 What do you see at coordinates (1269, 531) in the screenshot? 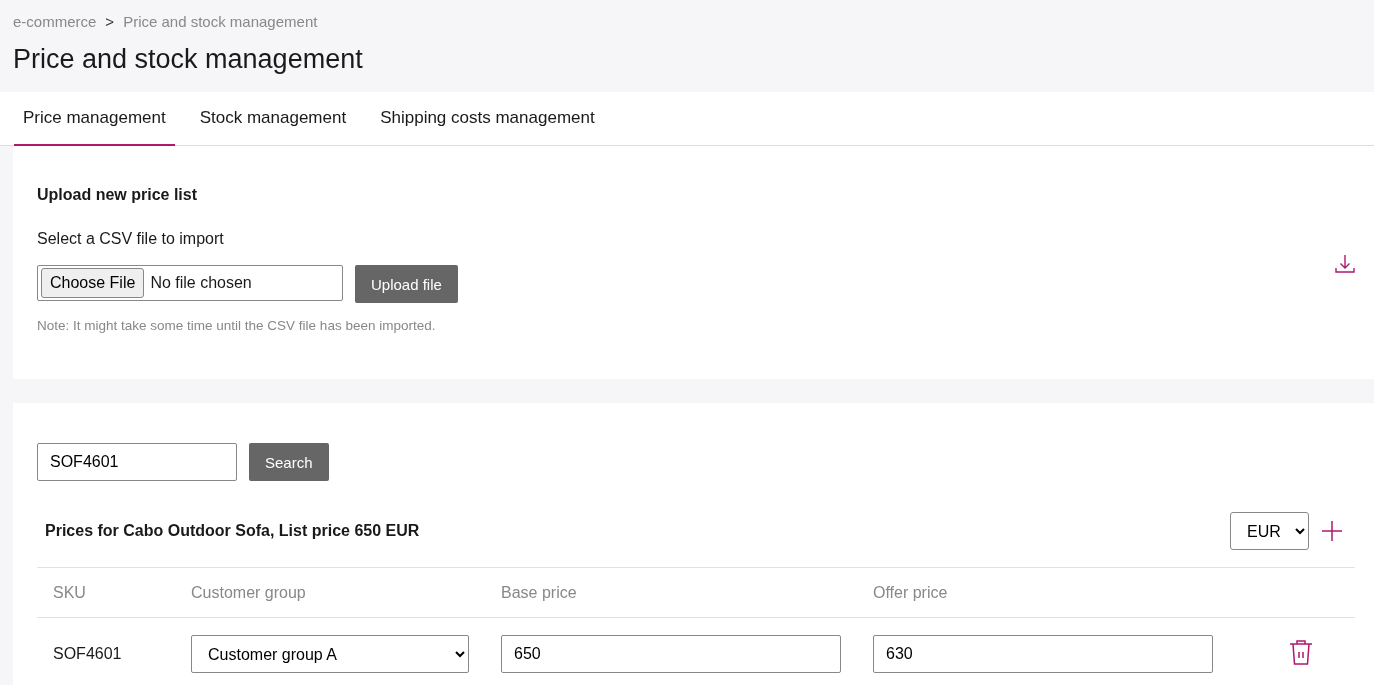
I see `currency-select: EUR` at bounding box center [1269, 531].